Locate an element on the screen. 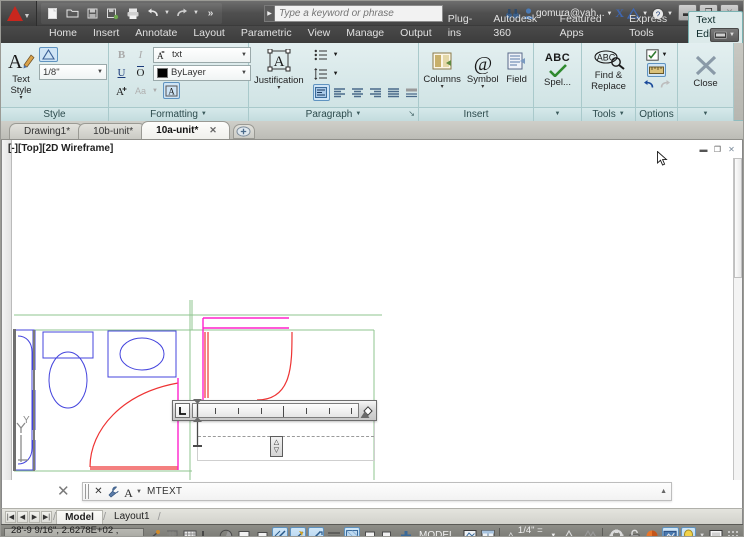  coordinates-readout: 28'-9 9/16", 2.6278E+02 , 0'-0" is located at coordinates (74, 530).